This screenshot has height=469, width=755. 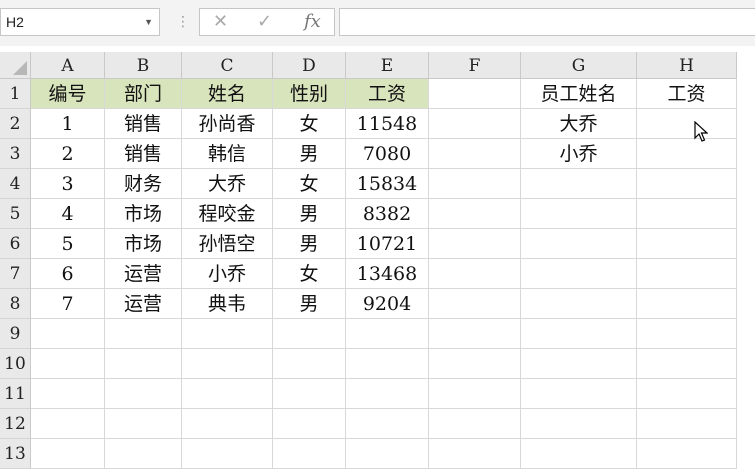 I want to click on cell-d2: 女, so click(x=309, y=124).